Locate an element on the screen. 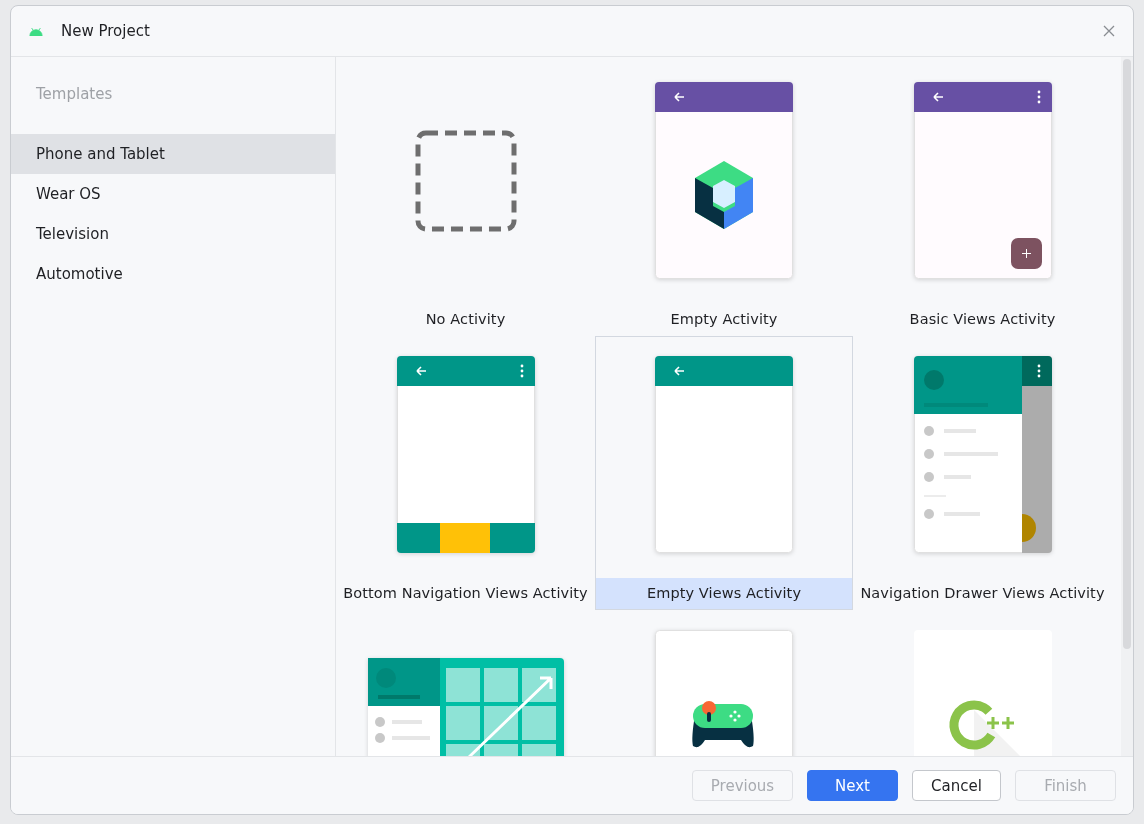 The width and height of the screenshot is (1144, 824). template-tile: Empty Views Activity is located at coordinates (724, 473).